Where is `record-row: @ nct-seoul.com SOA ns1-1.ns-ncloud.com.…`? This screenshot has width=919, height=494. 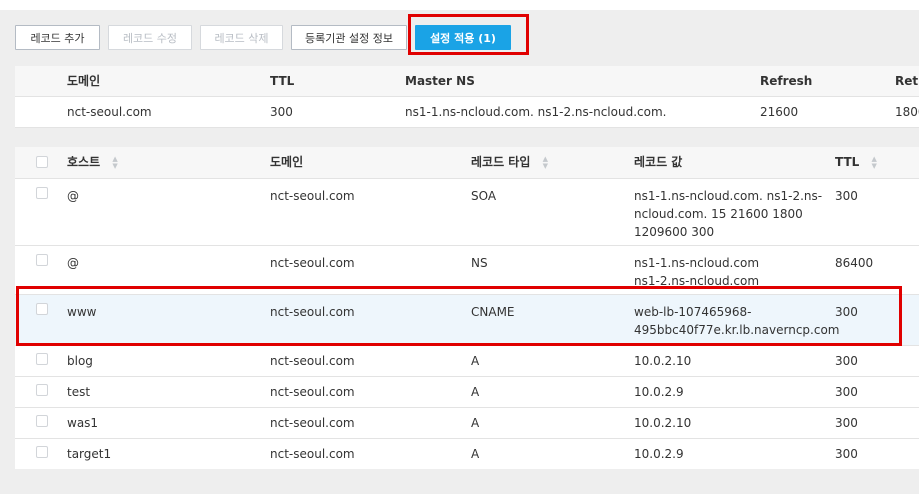
record-row: @ nct-seoul.com SOA ns1-1.ns-ncloud.com.… is located at coordinates (467, 212).